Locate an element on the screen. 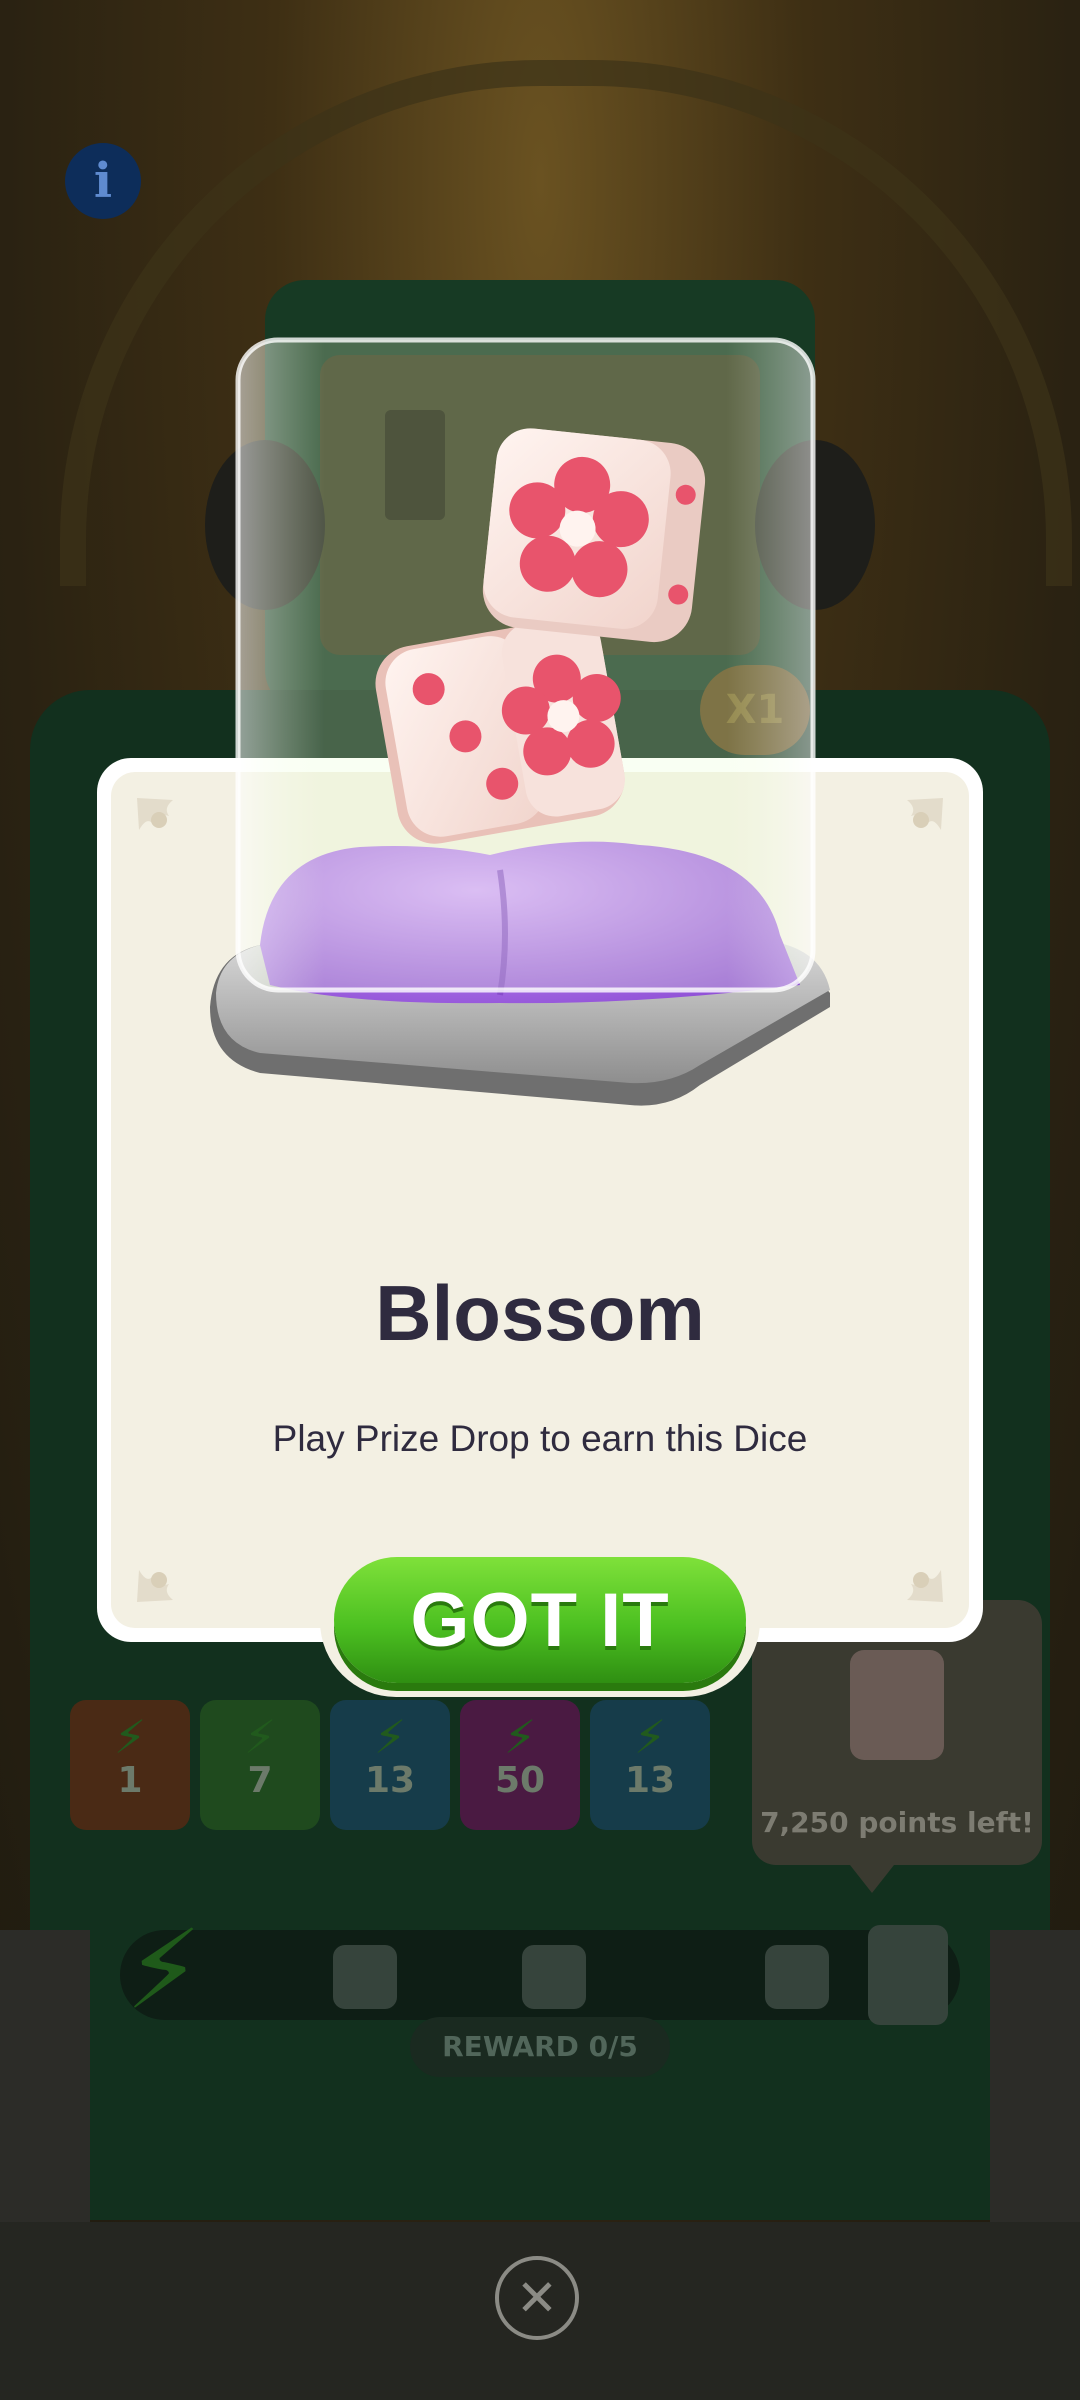 Image resolution: width=1080 pixels, height=2400 pixels. slot-value: 50 is located at coordinates (520, 1780).